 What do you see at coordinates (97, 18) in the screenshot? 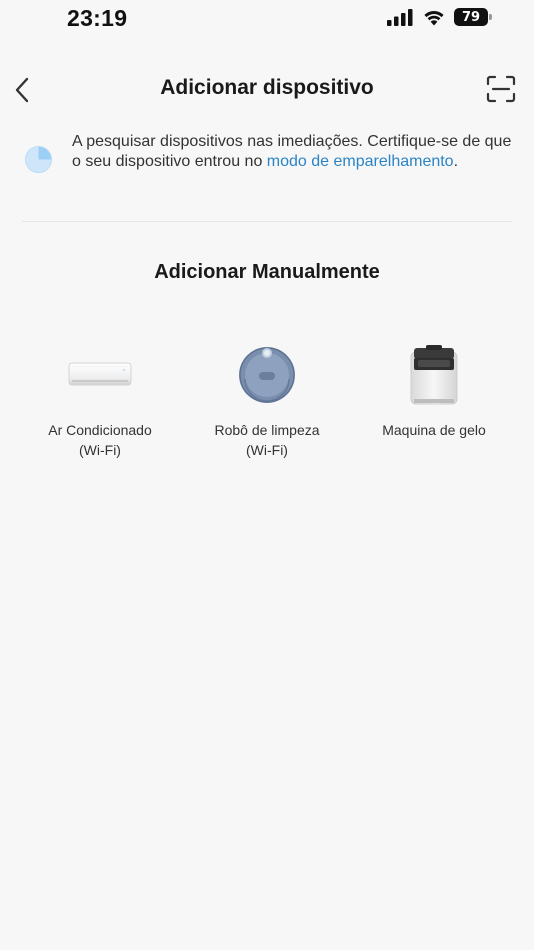
I see `status-time: 23:19` at bounding box center [97, 18].